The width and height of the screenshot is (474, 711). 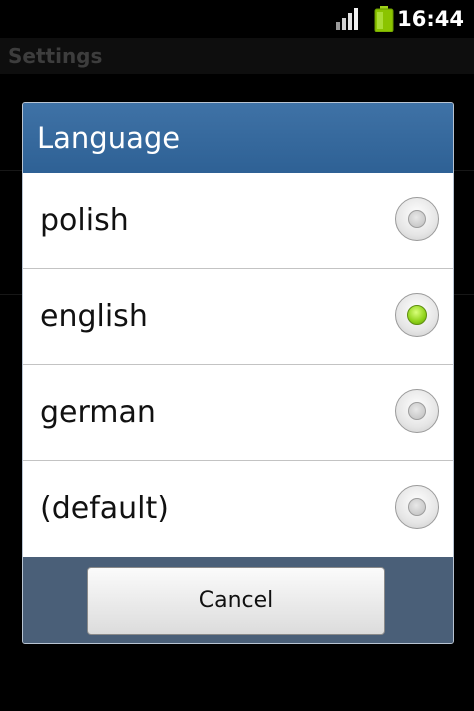 What do you see at coordinates (98, 412) in the screenshot?
I see `option-label: german` at bounding box center [98, 412].